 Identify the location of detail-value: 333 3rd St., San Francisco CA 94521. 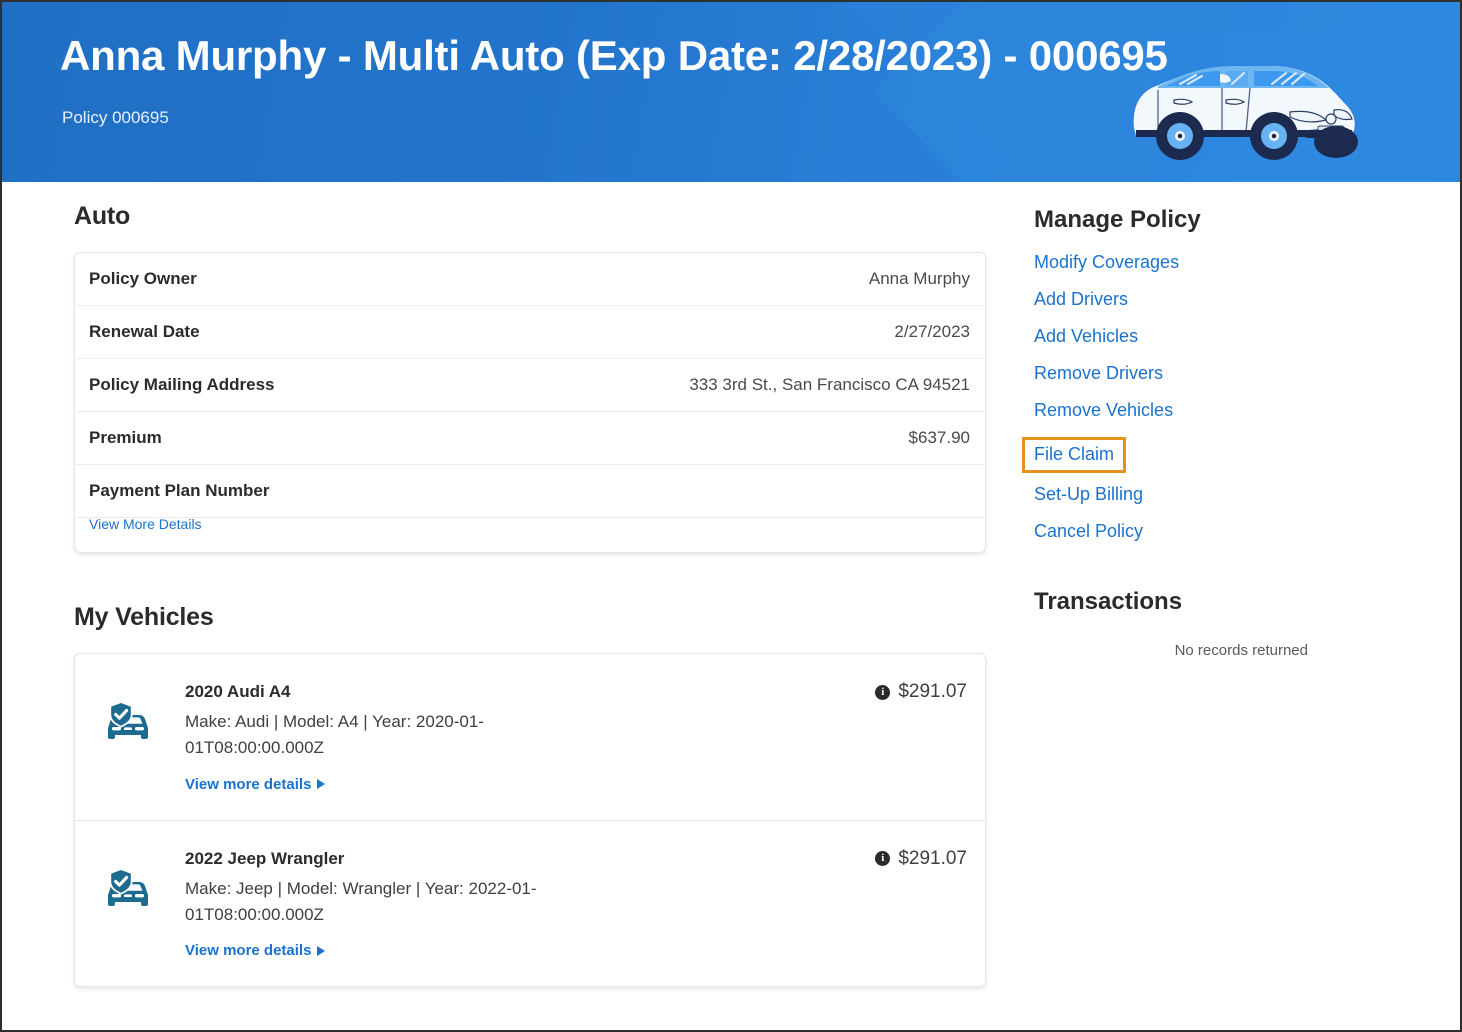
(829, 384).